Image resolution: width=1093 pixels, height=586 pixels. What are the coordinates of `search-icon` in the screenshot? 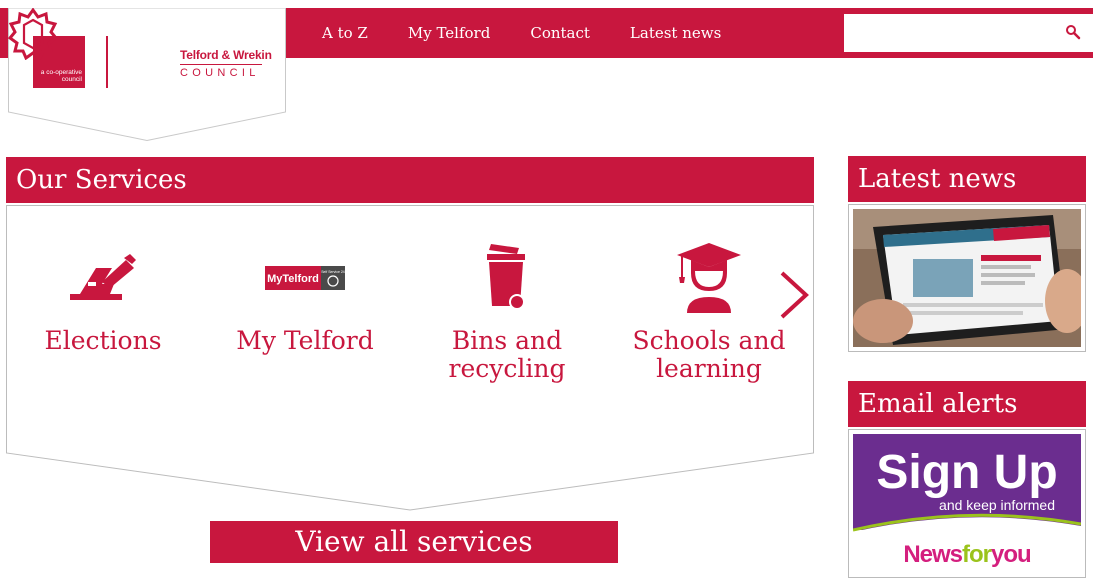 It's located at (1073, 32).